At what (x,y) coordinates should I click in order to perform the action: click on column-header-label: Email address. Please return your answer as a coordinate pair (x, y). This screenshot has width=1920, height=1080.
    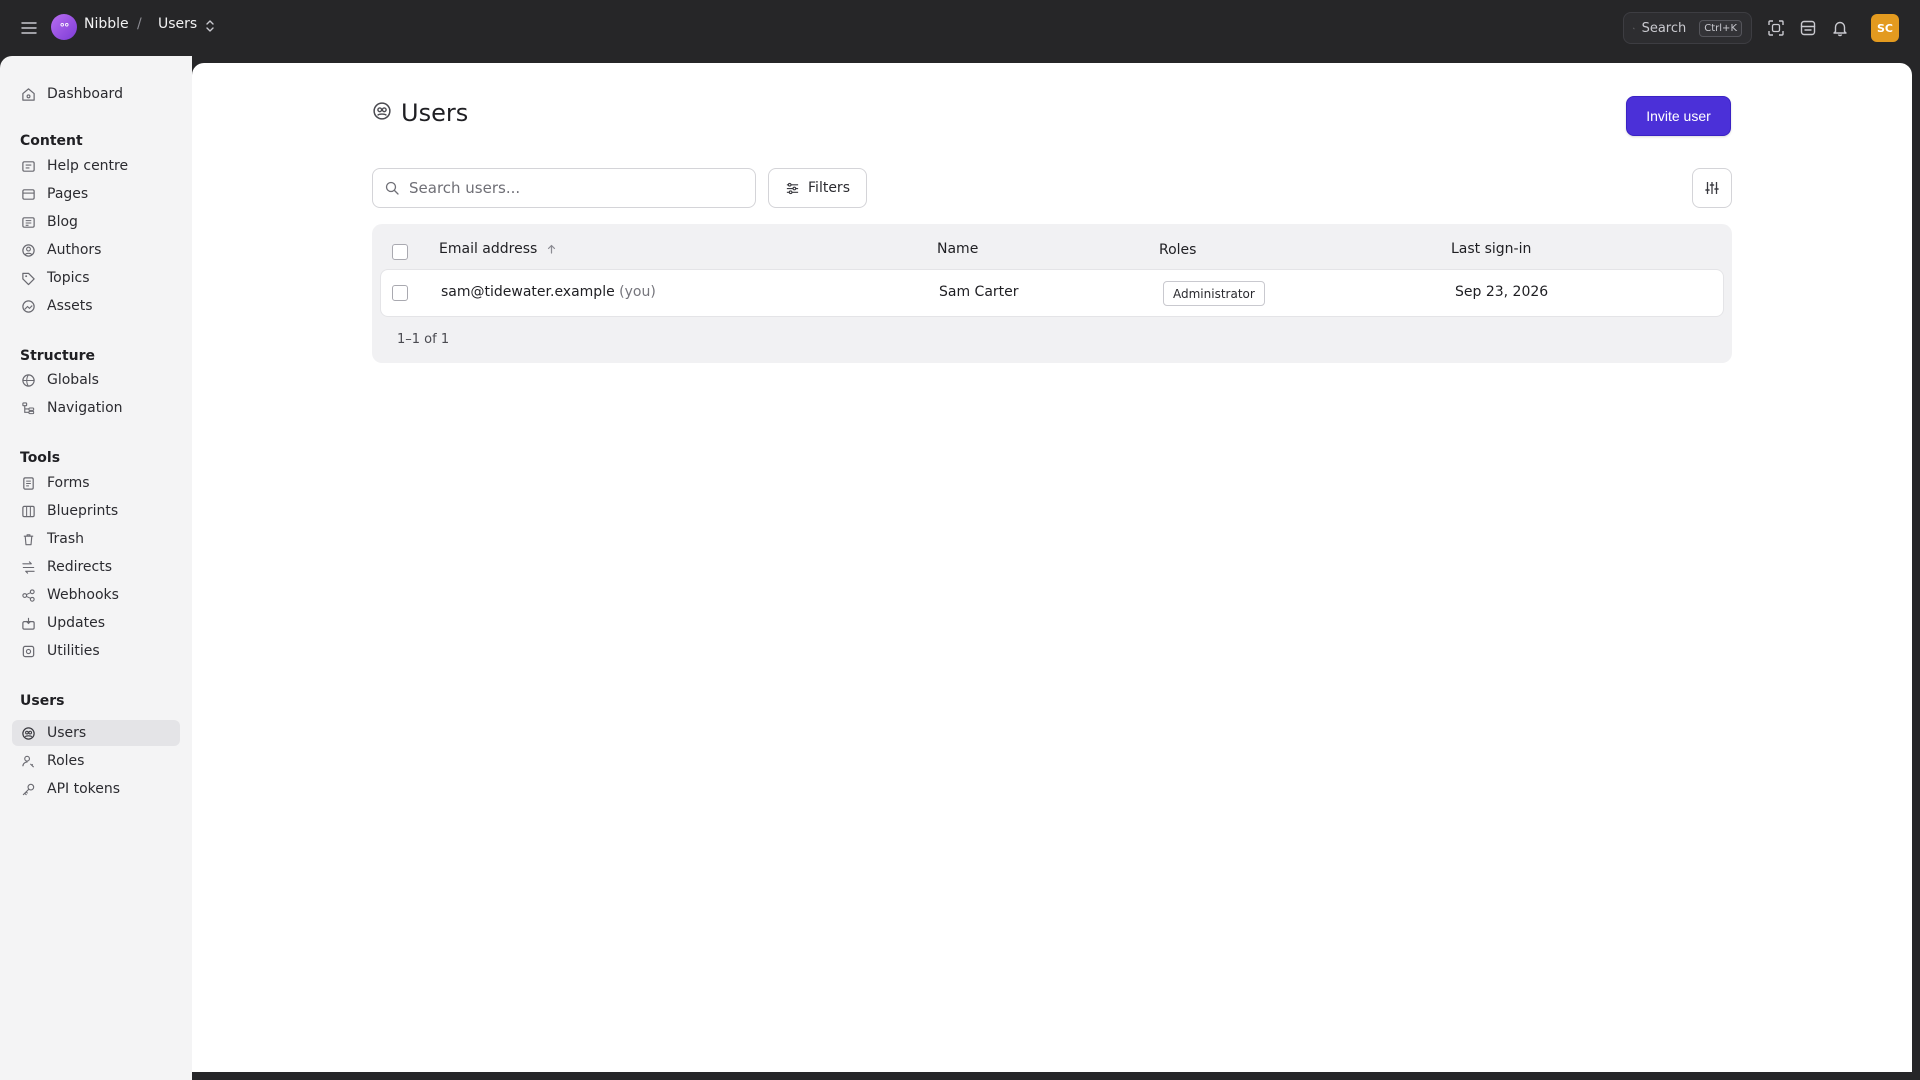
    Looking at the image, I should click on (488, 249).